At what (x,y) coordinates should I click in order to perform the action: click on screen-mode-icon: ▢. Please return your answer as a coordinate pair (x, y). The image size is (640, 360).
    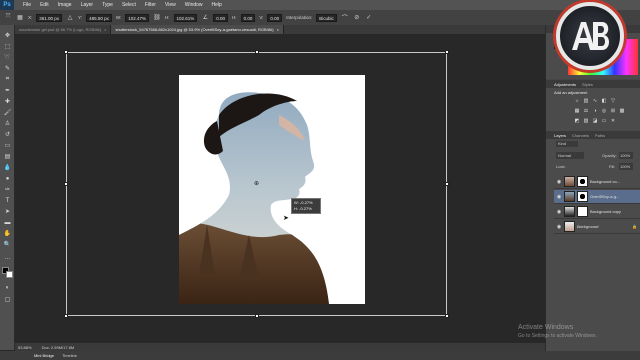
    Looking at the image, I should click on (7, 299).